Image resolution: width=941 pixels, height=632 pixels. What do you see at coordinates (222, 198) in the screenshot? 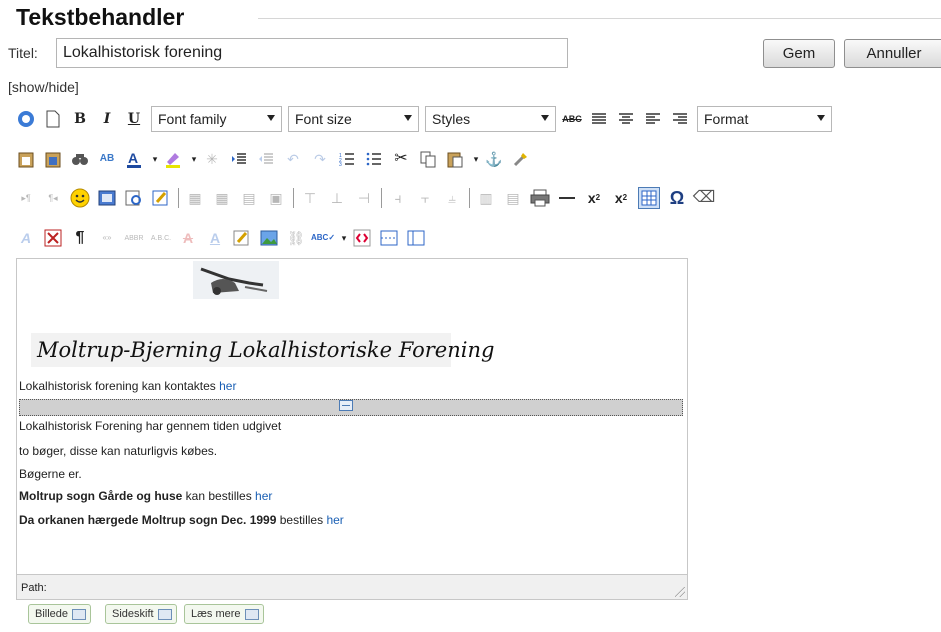
I see `table-props-icon: ▦` at bounding box center [222, 198].